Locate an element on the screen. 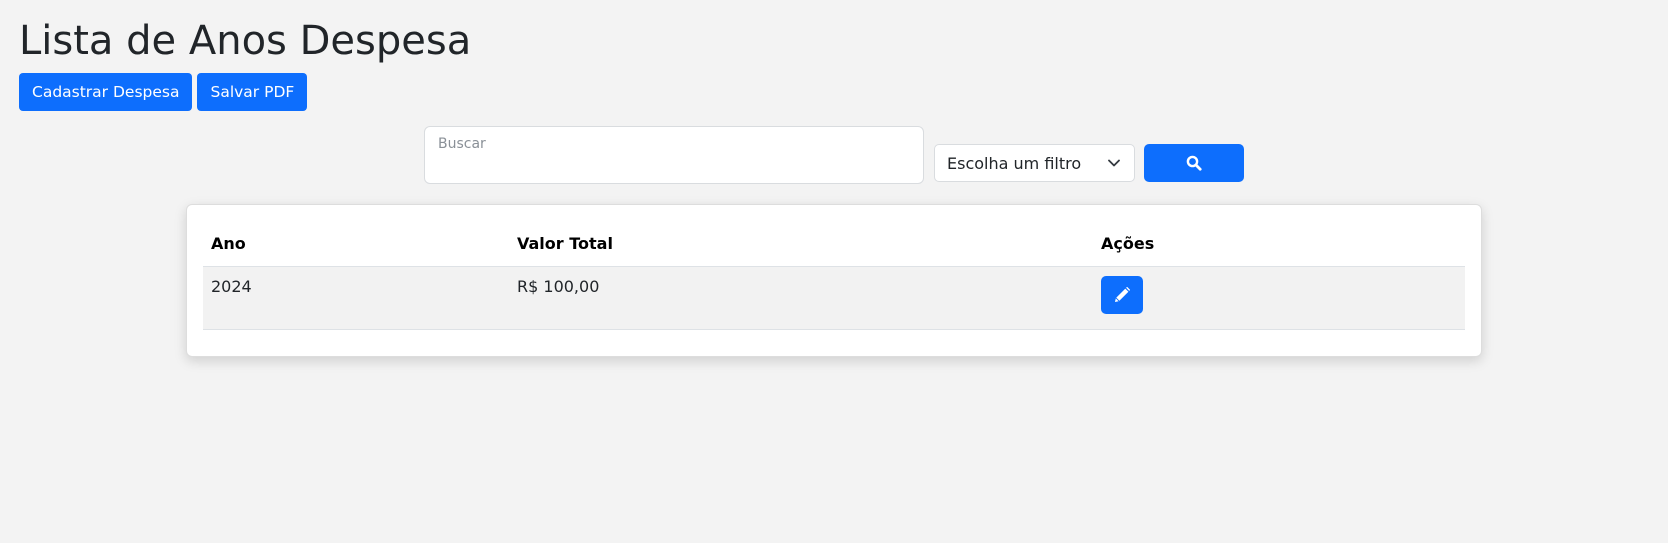  chevron-down-icon is located at coordinates (1114, 163).